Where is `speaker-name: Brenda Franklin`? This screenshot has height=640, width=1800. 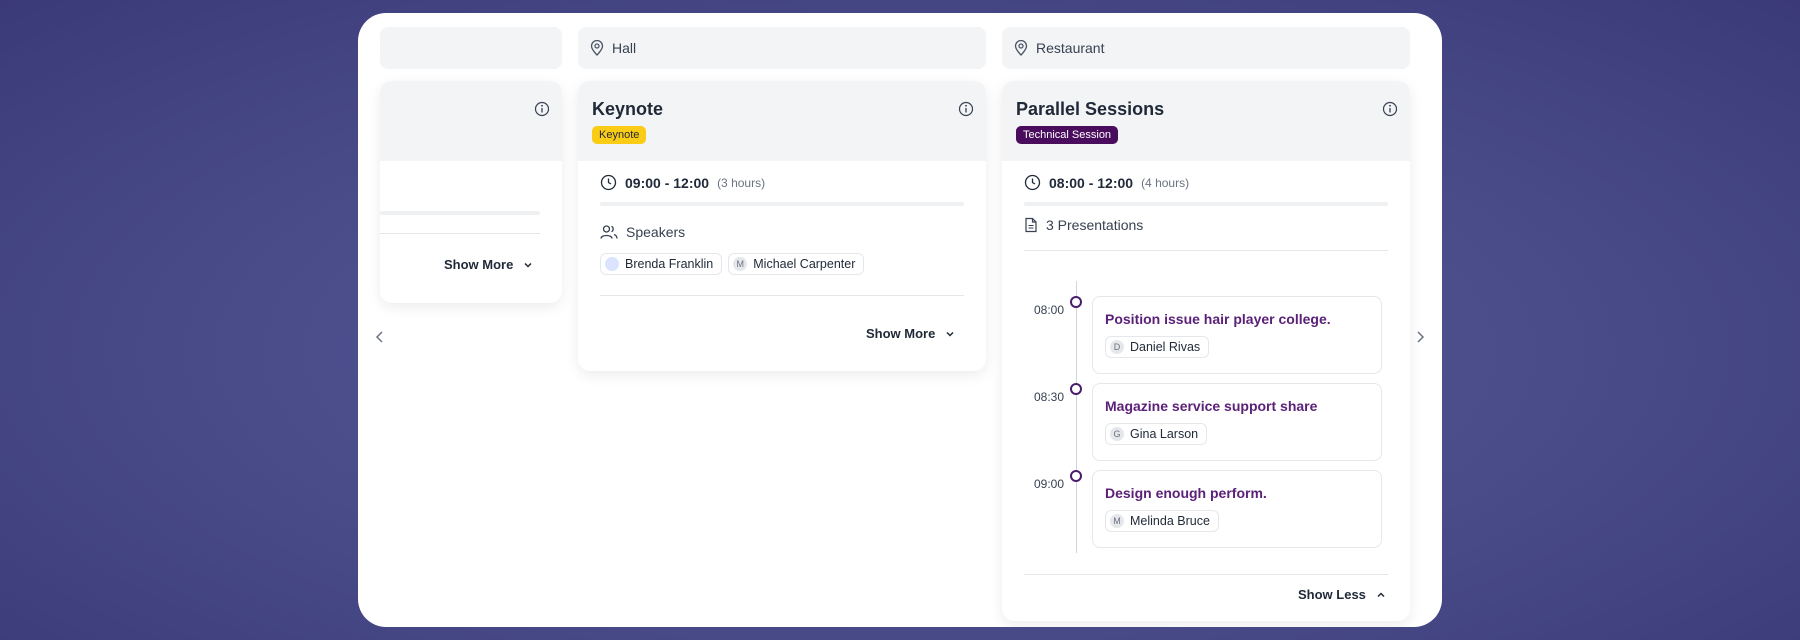
speaker-name: Brenda Franklin is located at coordinates (669, 264).